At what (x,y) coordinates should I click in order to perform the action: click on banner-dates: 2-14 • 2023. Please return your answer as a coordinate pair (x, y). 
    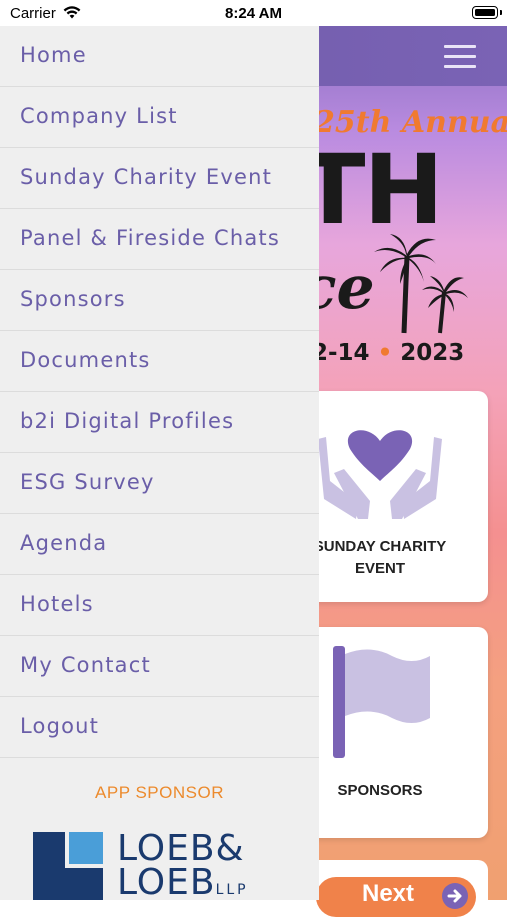
    Looking at the image, I should click on (388, 353).